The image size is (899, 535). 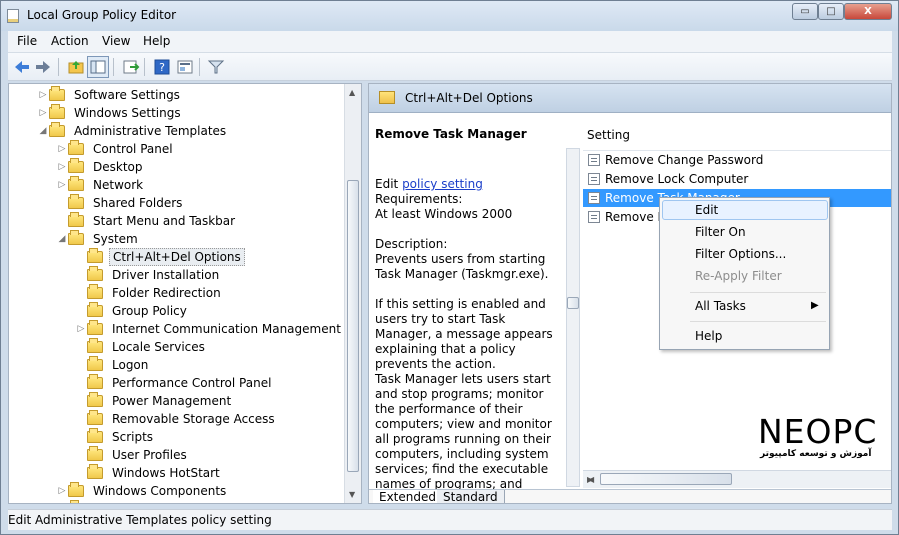 What do you see at coordinates (162, 67) in the screenshot?
I see `help-icon: ?` at bounding box center [162, 67].